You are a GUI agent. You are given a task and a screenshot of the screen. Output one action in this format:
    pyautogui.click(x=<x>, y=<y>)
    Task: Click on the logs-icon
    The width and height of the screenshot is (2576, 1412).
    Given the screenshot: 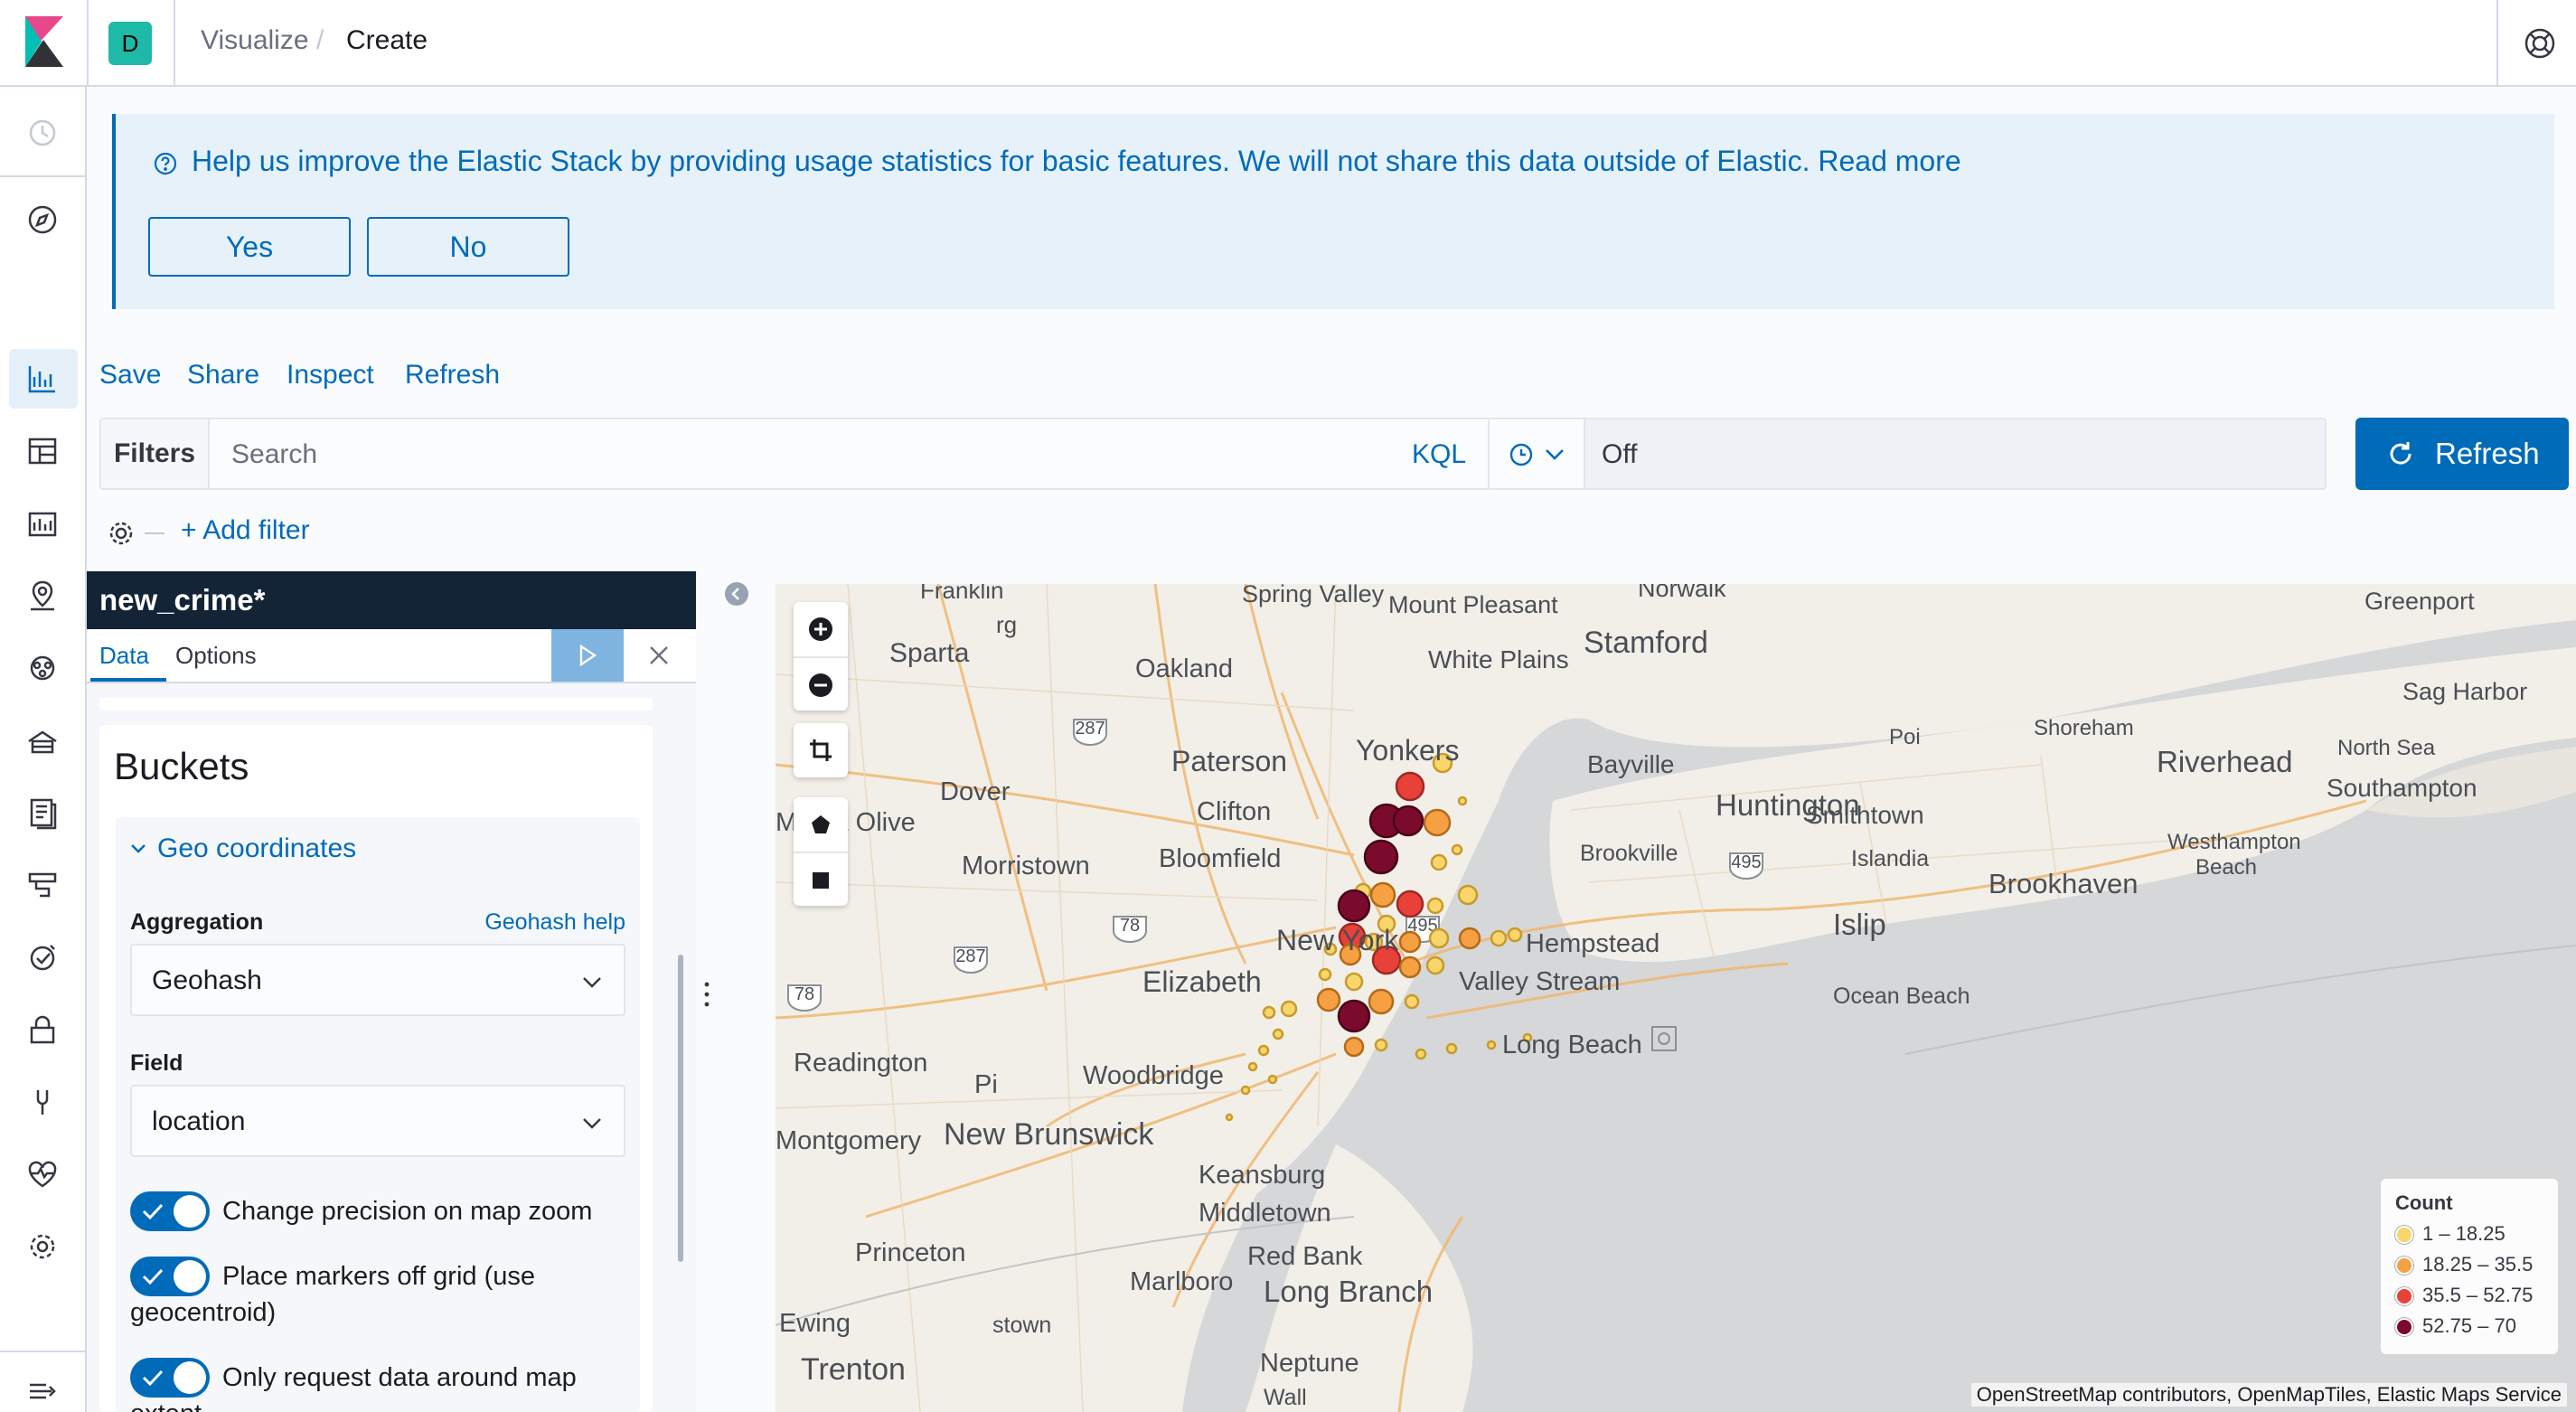 What is the action you would take?
    pyautogui.click(x=43, y=813)
    